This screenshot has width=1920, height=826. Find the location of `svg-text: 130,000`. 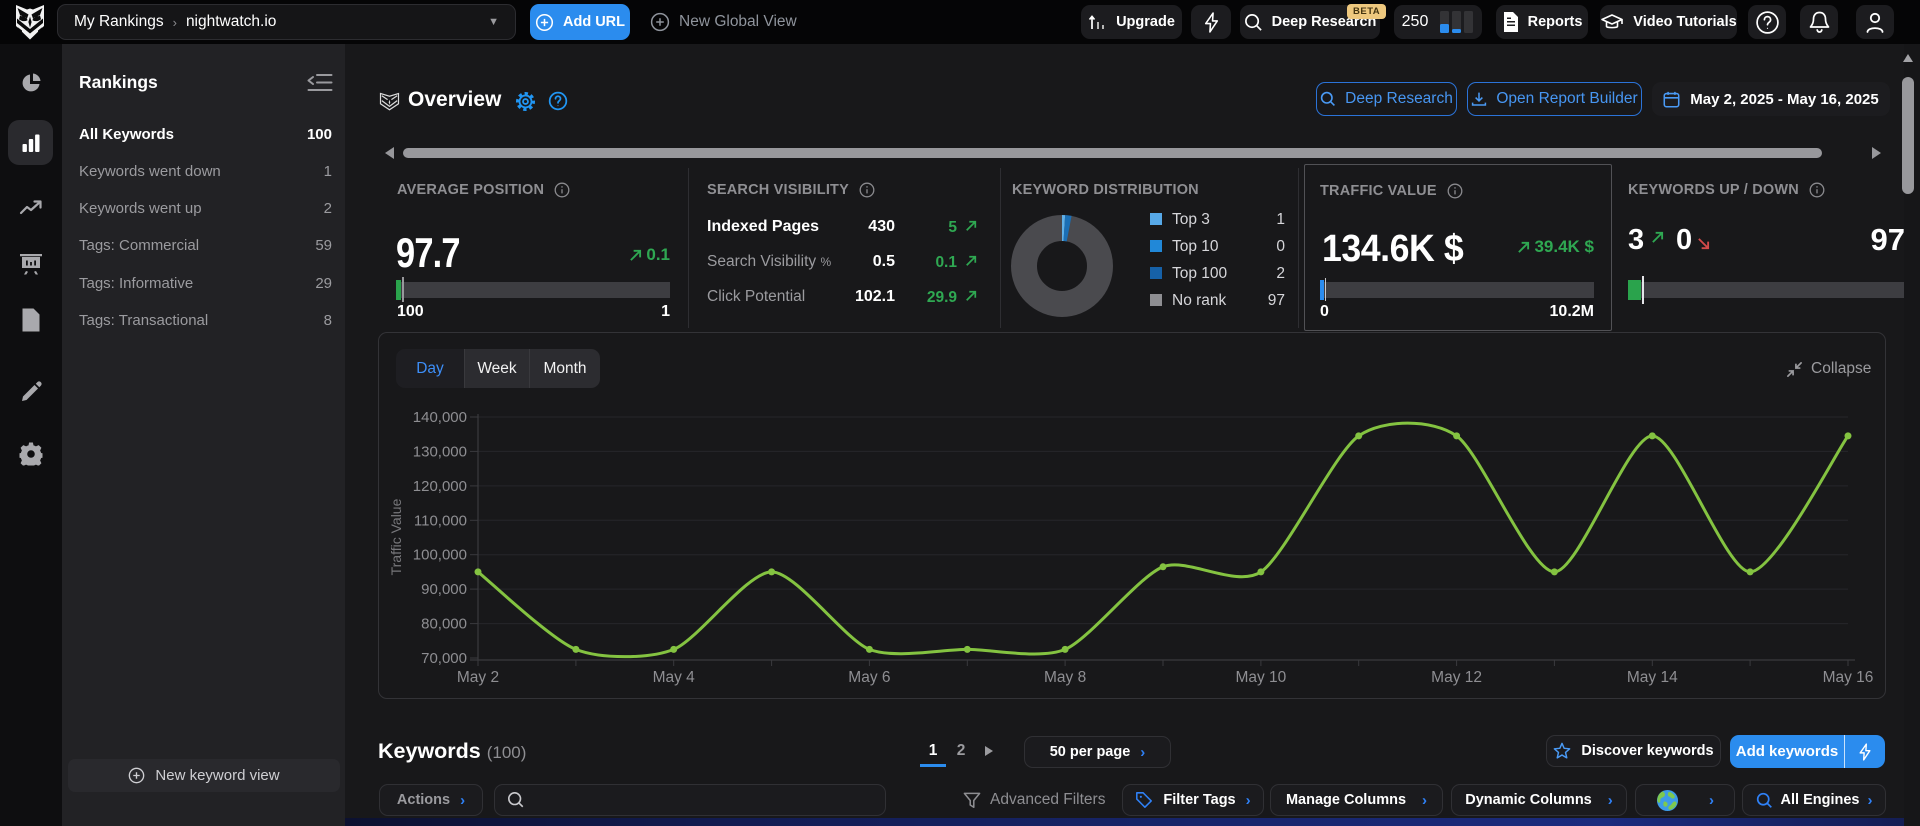

svg-text: 130,000 is located at coordinates (440, 451).